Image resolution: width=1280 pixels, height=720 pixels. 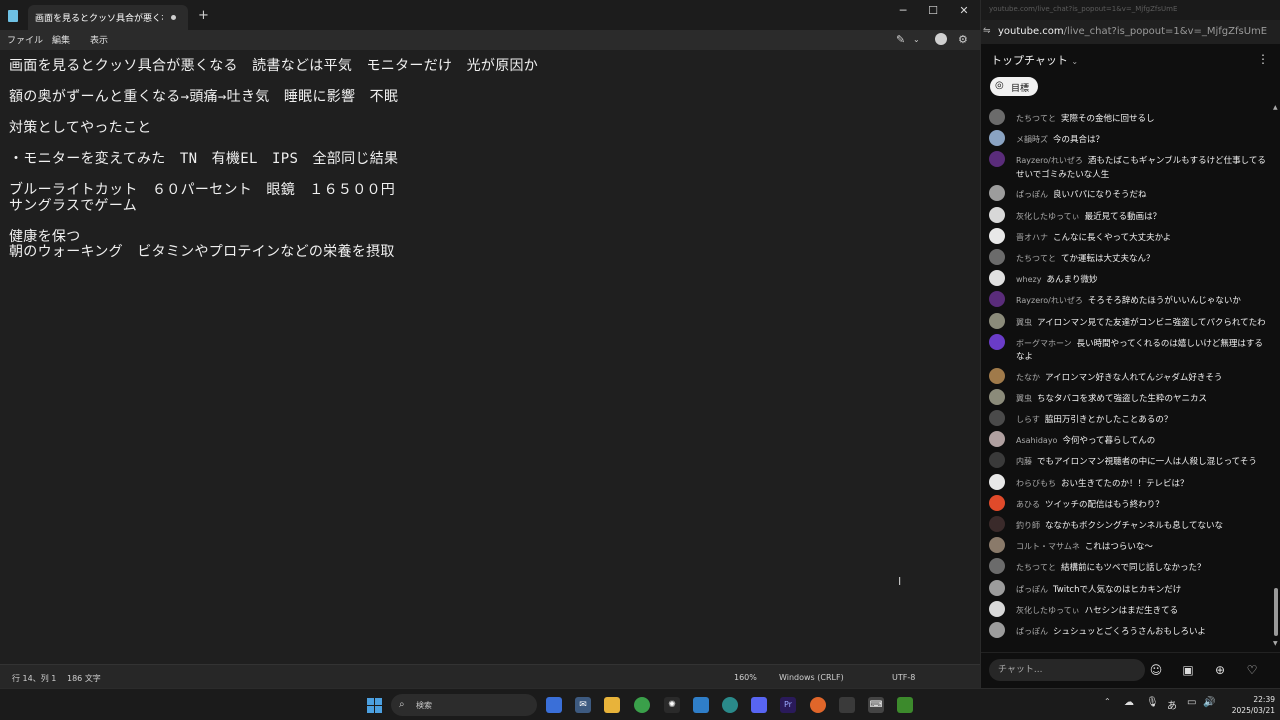 I want to click on add-icon: ⊕, so click(x=1220, y=670).